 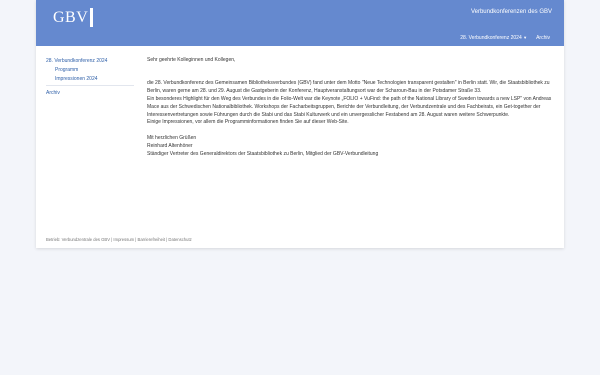 I want to click on sidebar-divider, so click(x=90, y=85).